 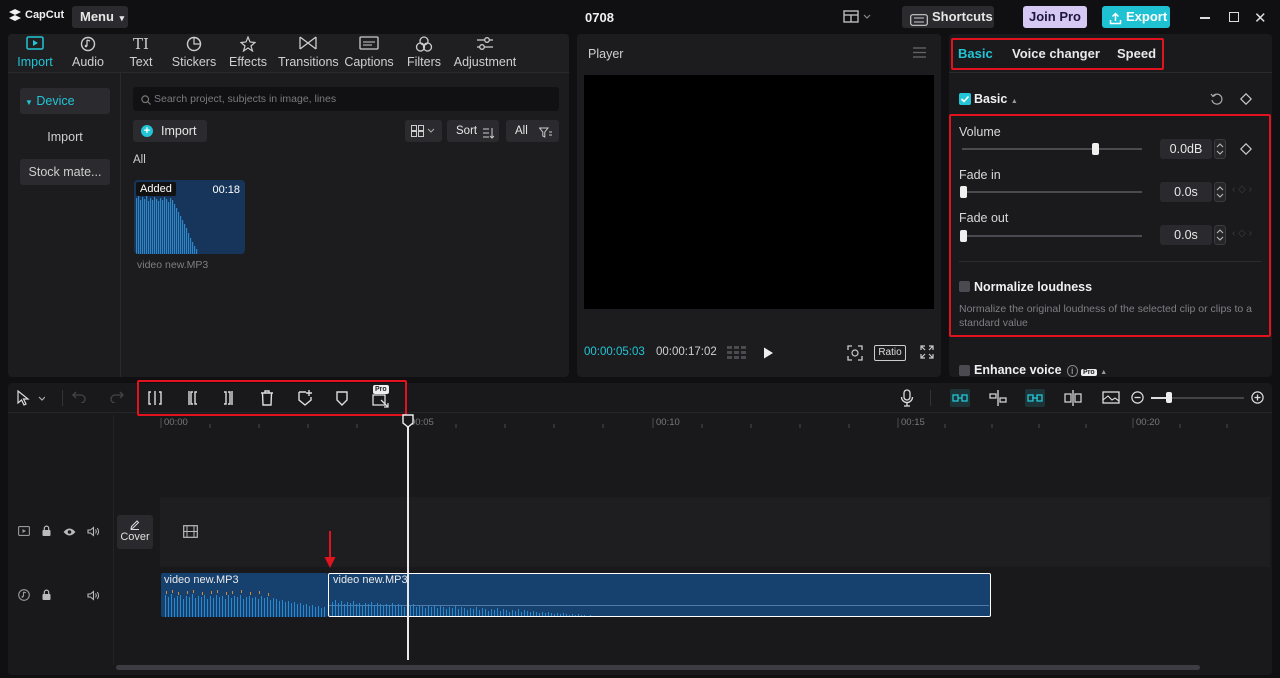 I want to click on left-nav, so click(x=64, y=225).